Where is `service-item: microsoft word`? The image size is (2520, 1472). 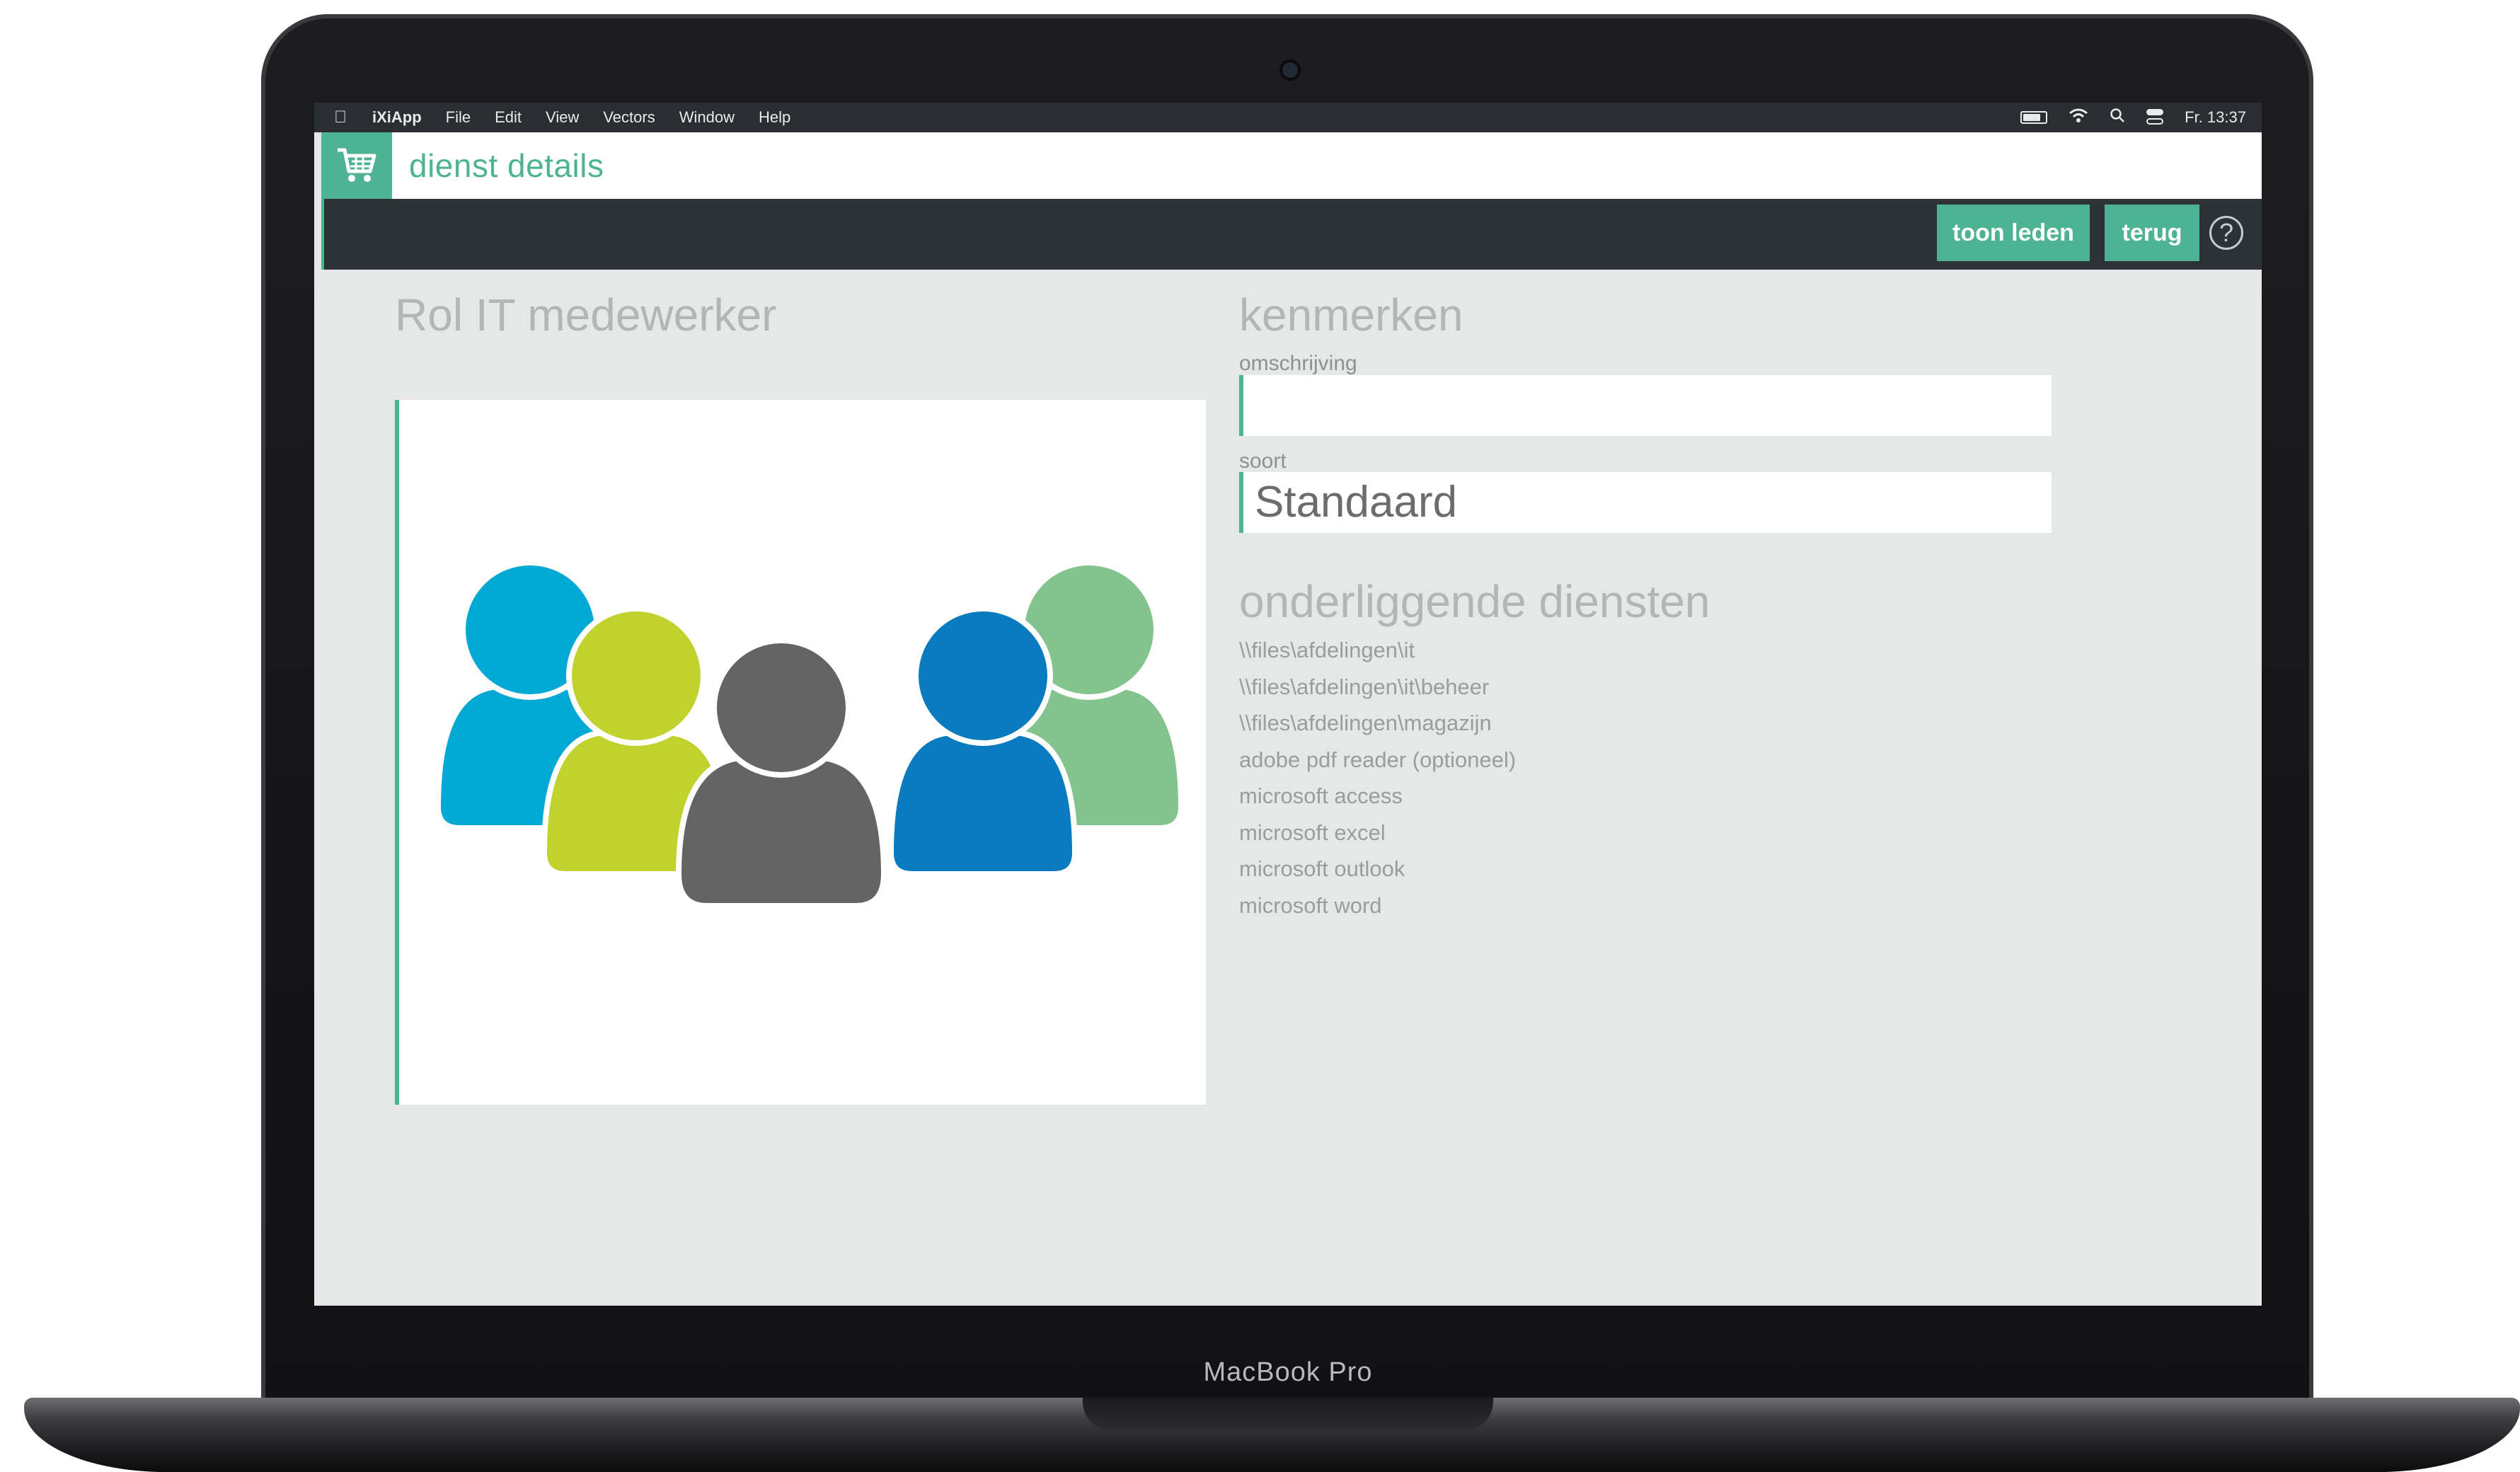
service-item: microsoft word is located at coordinates (1377, 906).